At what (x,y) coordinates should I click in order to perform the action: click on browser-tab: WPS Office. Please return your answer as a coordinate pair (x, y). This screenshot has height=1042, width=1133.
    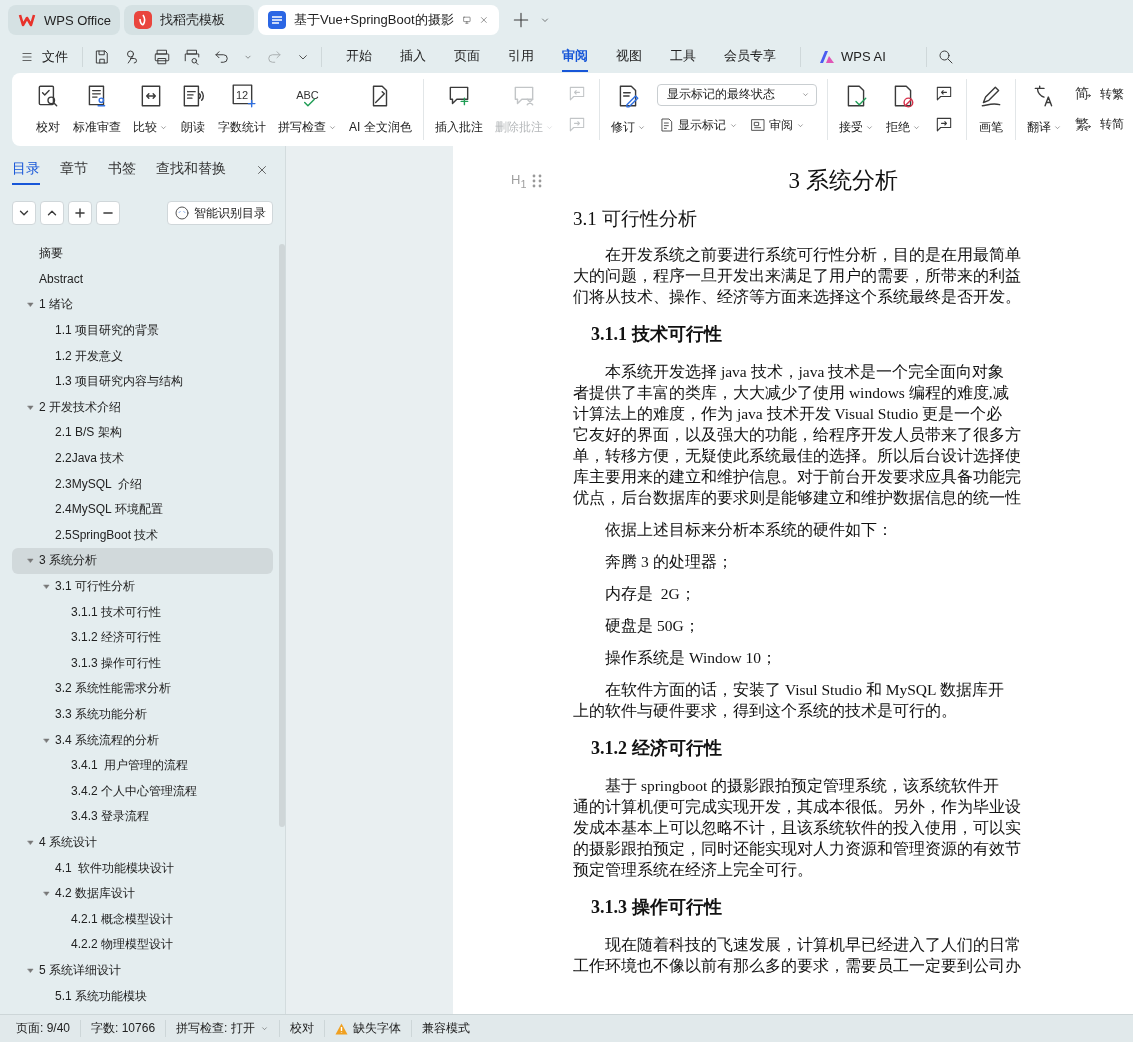
    Looking at the image, I should click on (64, 20).